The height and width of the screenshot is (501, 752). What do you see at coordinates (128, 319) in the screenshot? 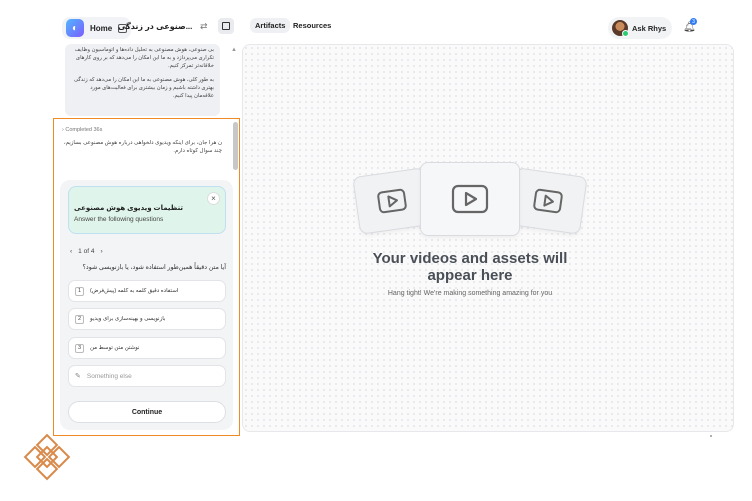
I see `option-label: بازنویسی و بهینه‌سازی برای ویدیو` at bounding box center [128, 319].